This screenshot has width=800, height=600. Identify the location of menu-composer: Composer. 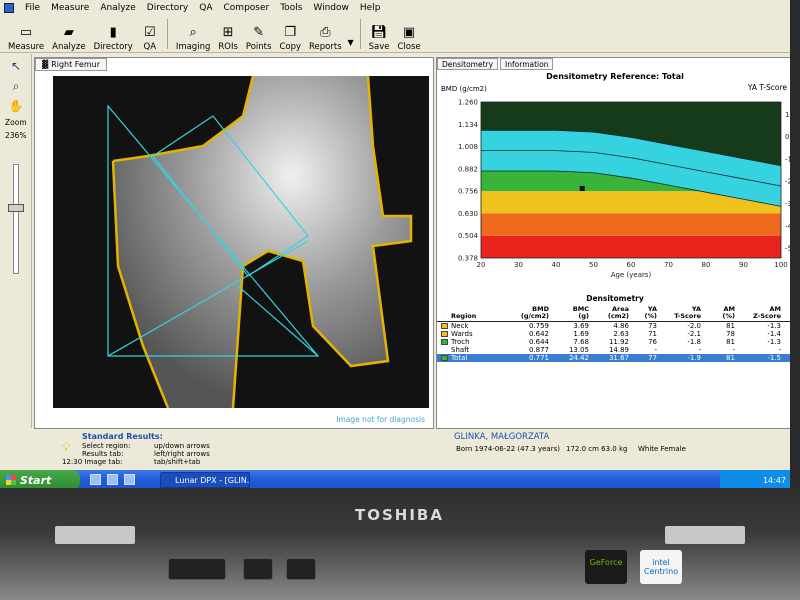
(247, 8).